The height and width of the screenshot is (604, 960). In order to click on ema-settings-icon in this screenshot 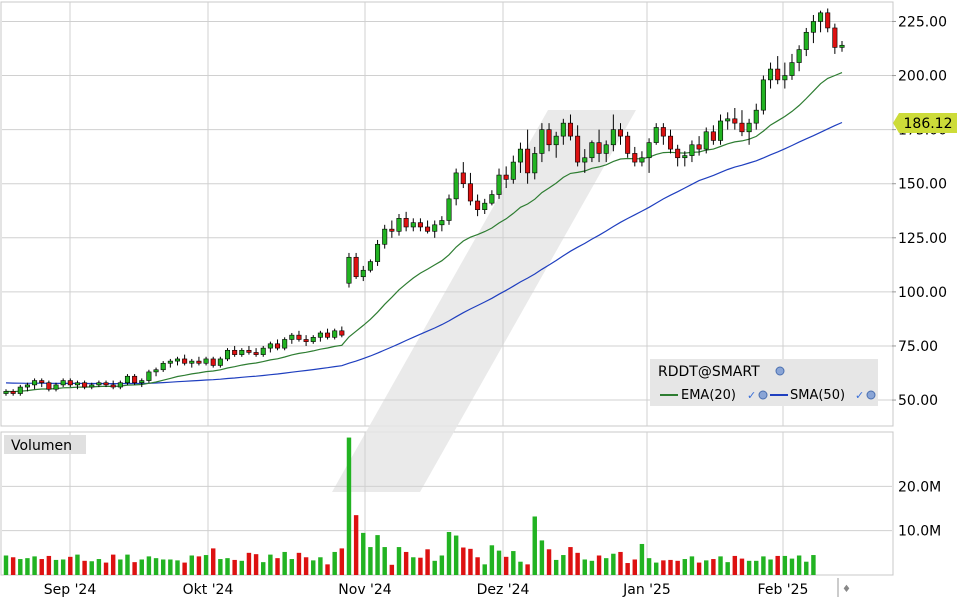, I will do `click(763, 395)`.